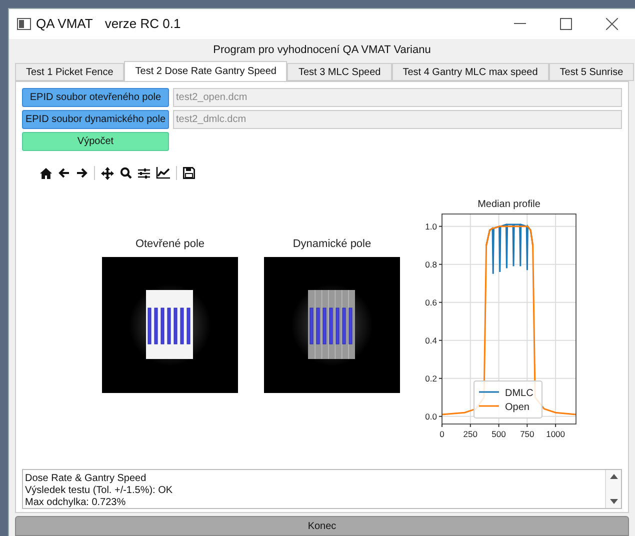 The image size is (635, 536). What do you see at coordinates (339, 72) in the screenshot?
I see `tab: Test 3 MLC Speed` at bounding box center [339, 72].